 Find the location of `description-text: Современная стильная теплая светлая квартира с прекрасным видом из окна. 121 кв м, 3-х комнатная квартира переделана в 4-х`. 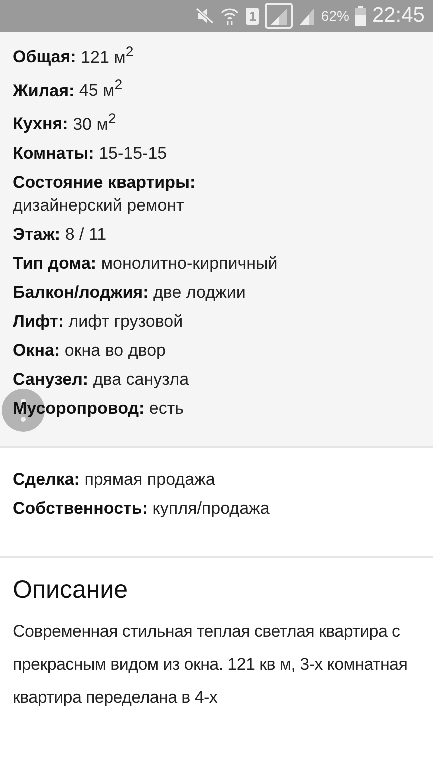

description-text: Современная стильная теплая светлая квартира с прекрасным видом из окна. 121 кв м, 3-х комнатная квартира переделана в 4-х is located at coordinates (211, 664).